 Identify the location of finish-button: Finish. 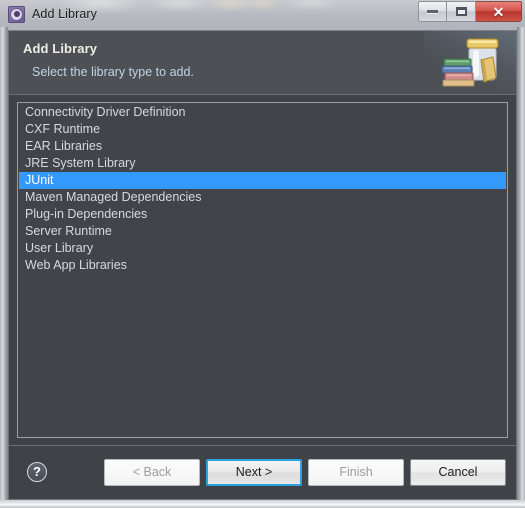
(356, 472).